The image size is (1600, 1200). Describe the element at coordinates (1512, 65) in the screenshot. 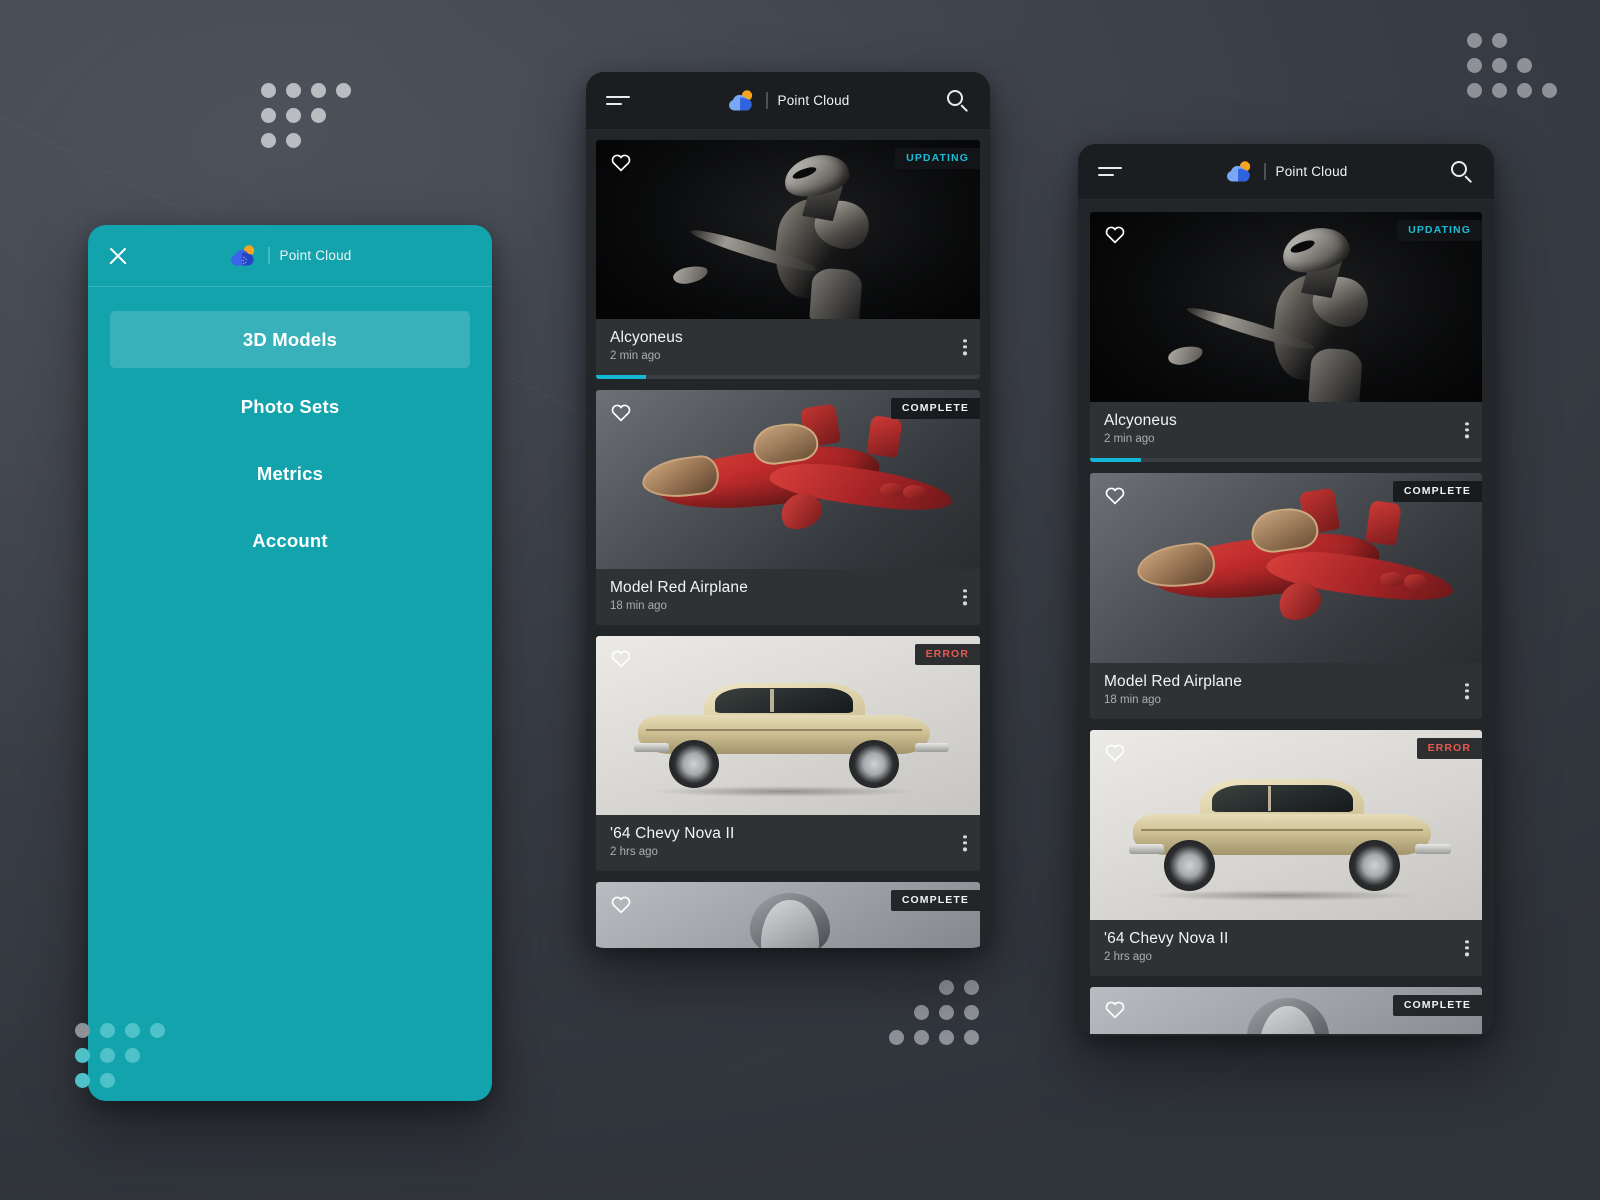

I see `dots-top-right` at that location.